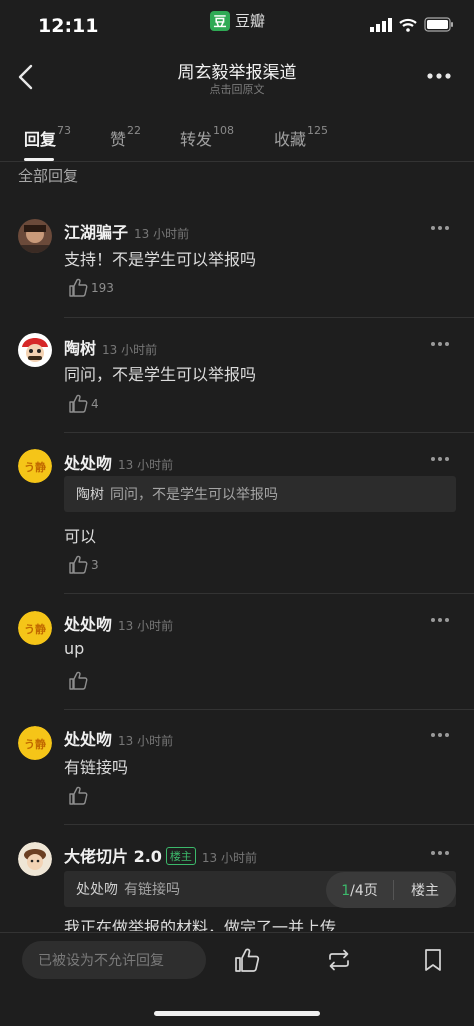  Describe the element at coordinates (134, 130) in the screenshot. I see `tab-count: 22` at that location.